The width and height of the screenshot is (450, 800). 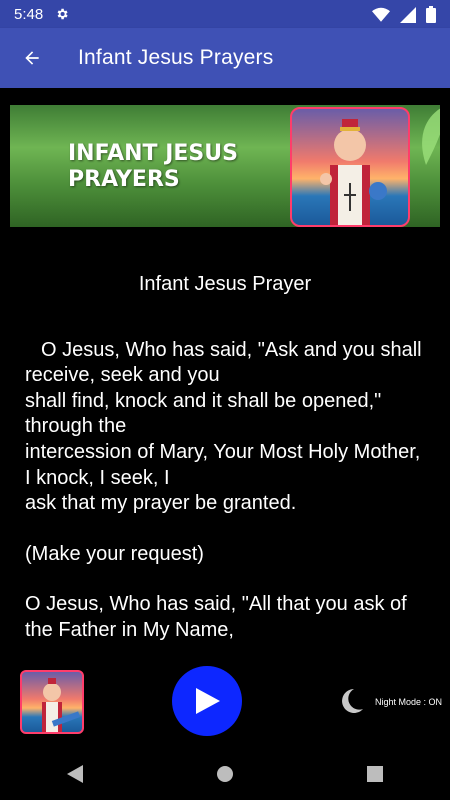 I want to click on banner-image: INFANT JESUS PRAYERS, so click(x=225, y=166).